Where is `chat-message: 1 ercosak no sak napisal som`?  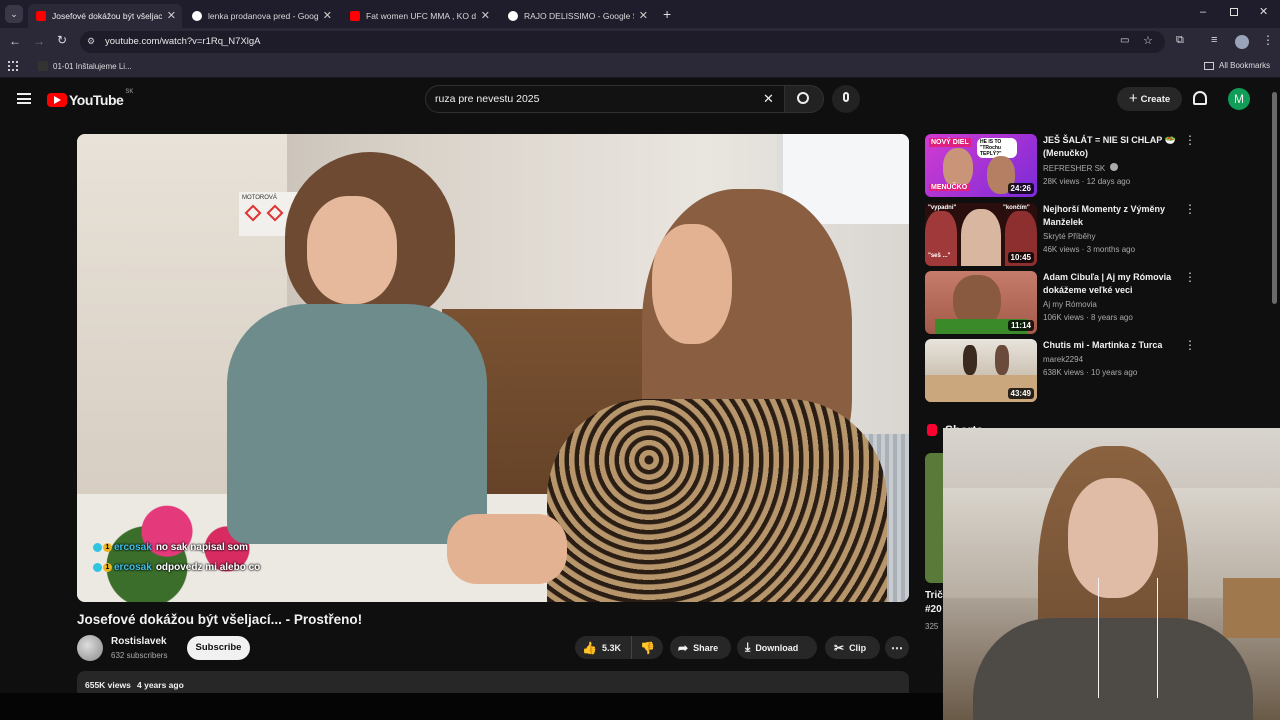 chat-message: 1 ercosak no sak napisal som is located at coordinates (170, 547).